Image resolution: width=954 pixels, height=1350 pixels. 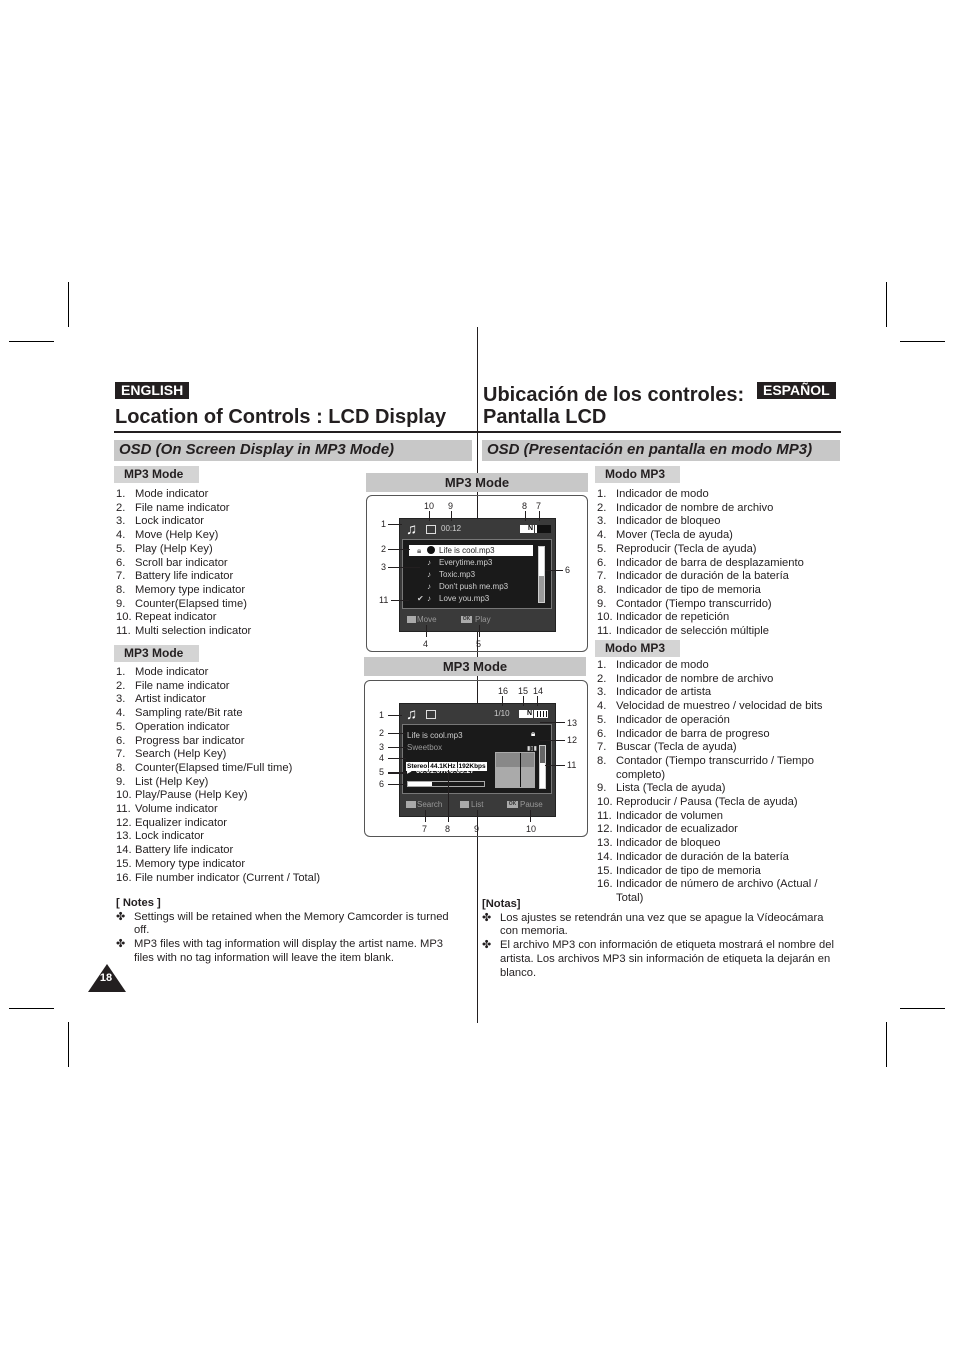 What do you see at coordinates (121, 781) in the screenshot?
I see `item-number: 9.` at bounding box center [121, 781].